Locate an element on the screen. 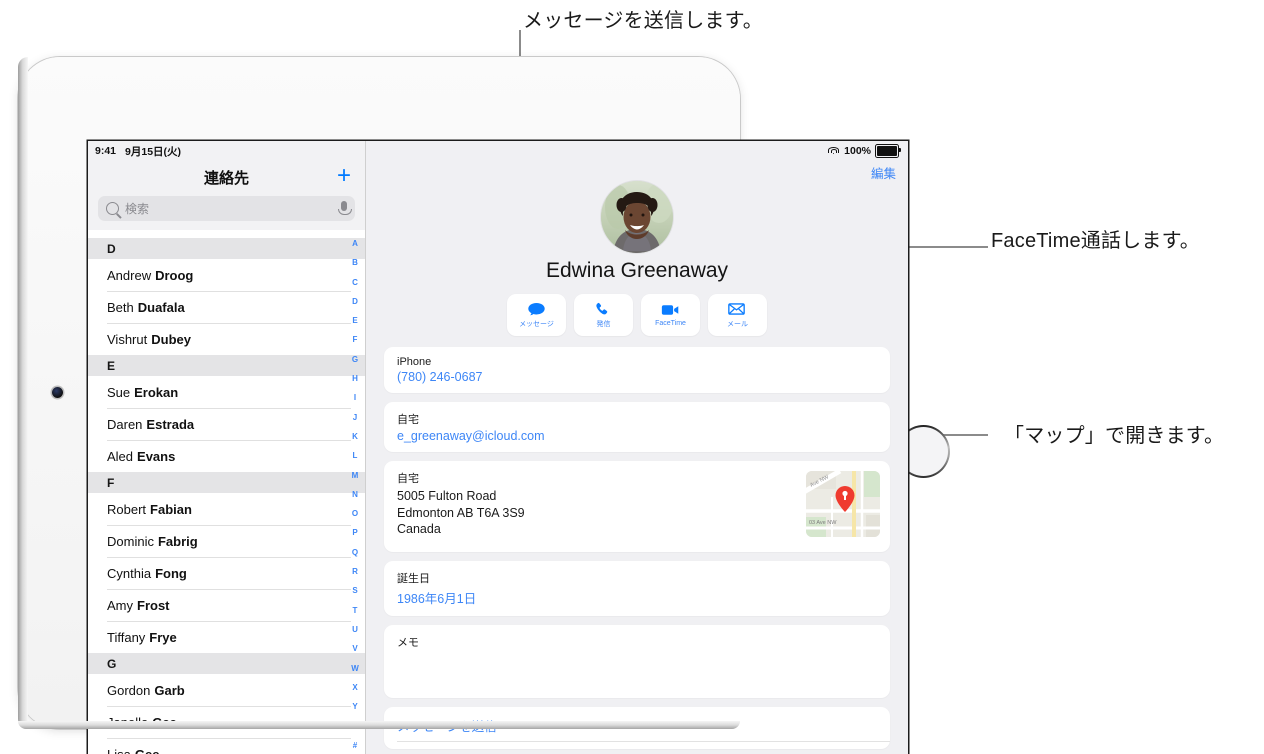 The height and width of the screenshot is (754, 1264). index-letter-x: X is located at coordinates (354, 688).